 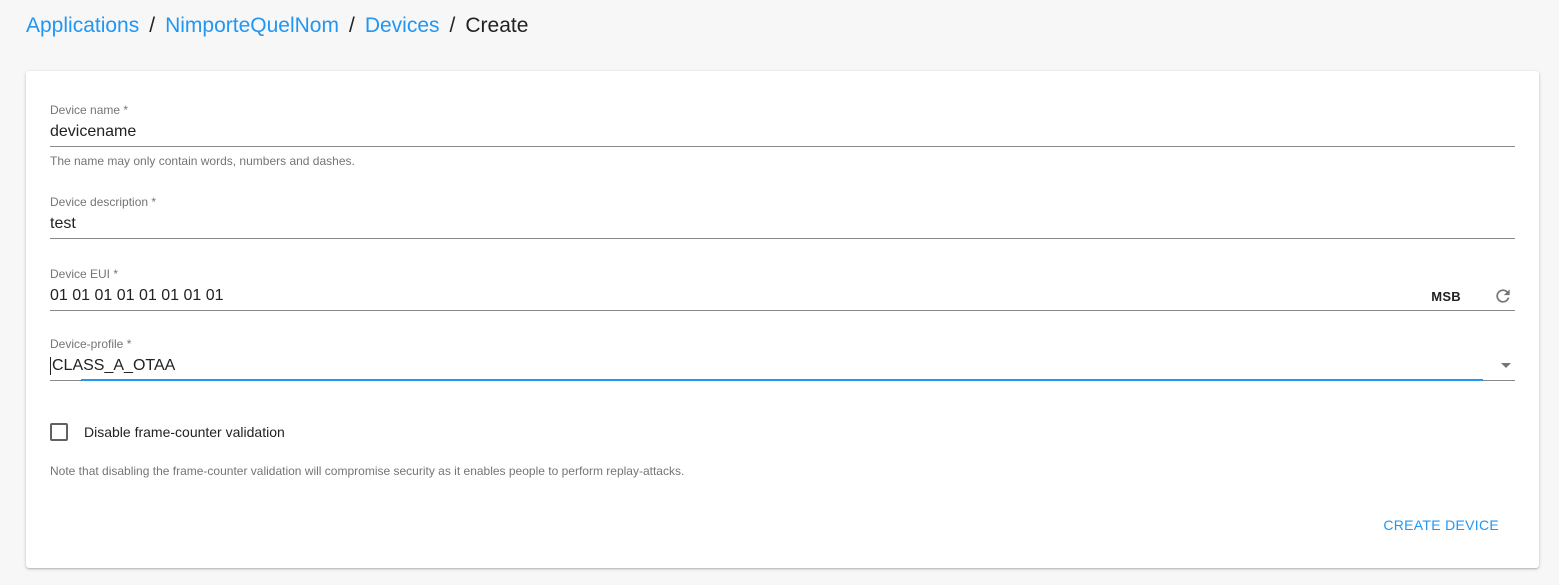 I want to click on breadcrumb-current: Create, so click(x=497, y=25).